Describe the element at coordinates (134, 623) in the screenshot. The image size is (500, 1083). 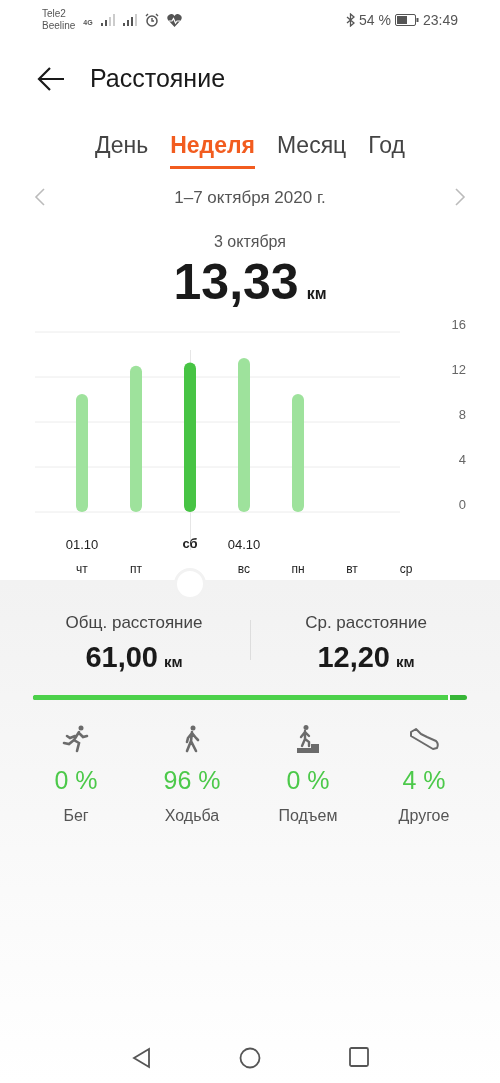
I see `summary-label: Общ. расстояние` at that location.